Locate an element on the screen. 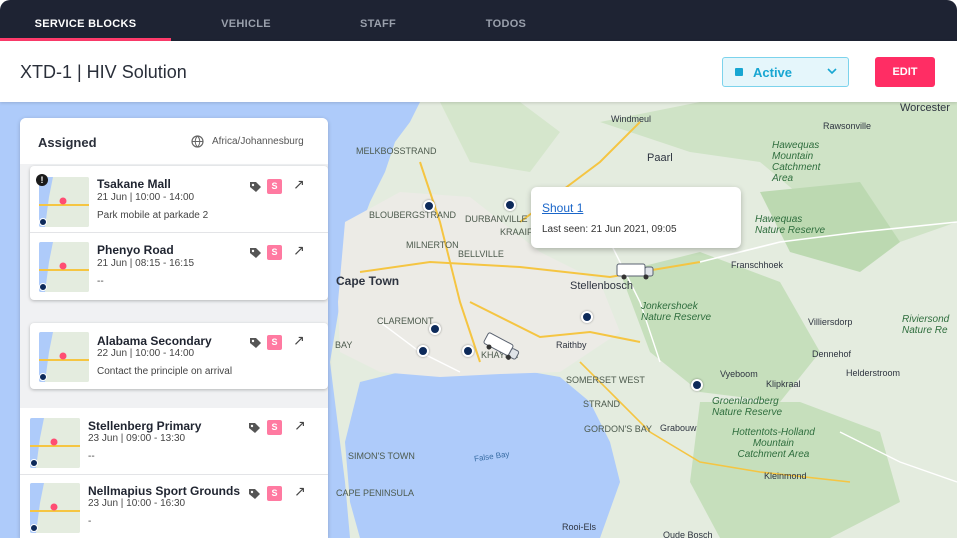  top-navigation: SERVICE BLOCKS VEHICLE STAFF TODOS is located at coordinates (478, 20).